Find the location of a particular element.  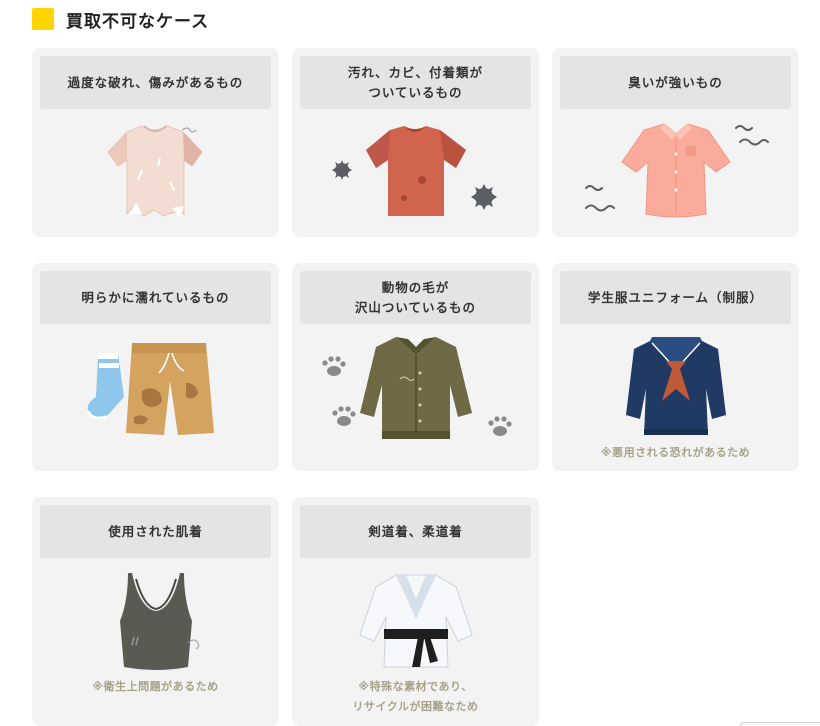

case-card-uniform: 学生服ユニフォーム（制服） ※悪用される恐れがあるため is located at coordinates (675, 367).